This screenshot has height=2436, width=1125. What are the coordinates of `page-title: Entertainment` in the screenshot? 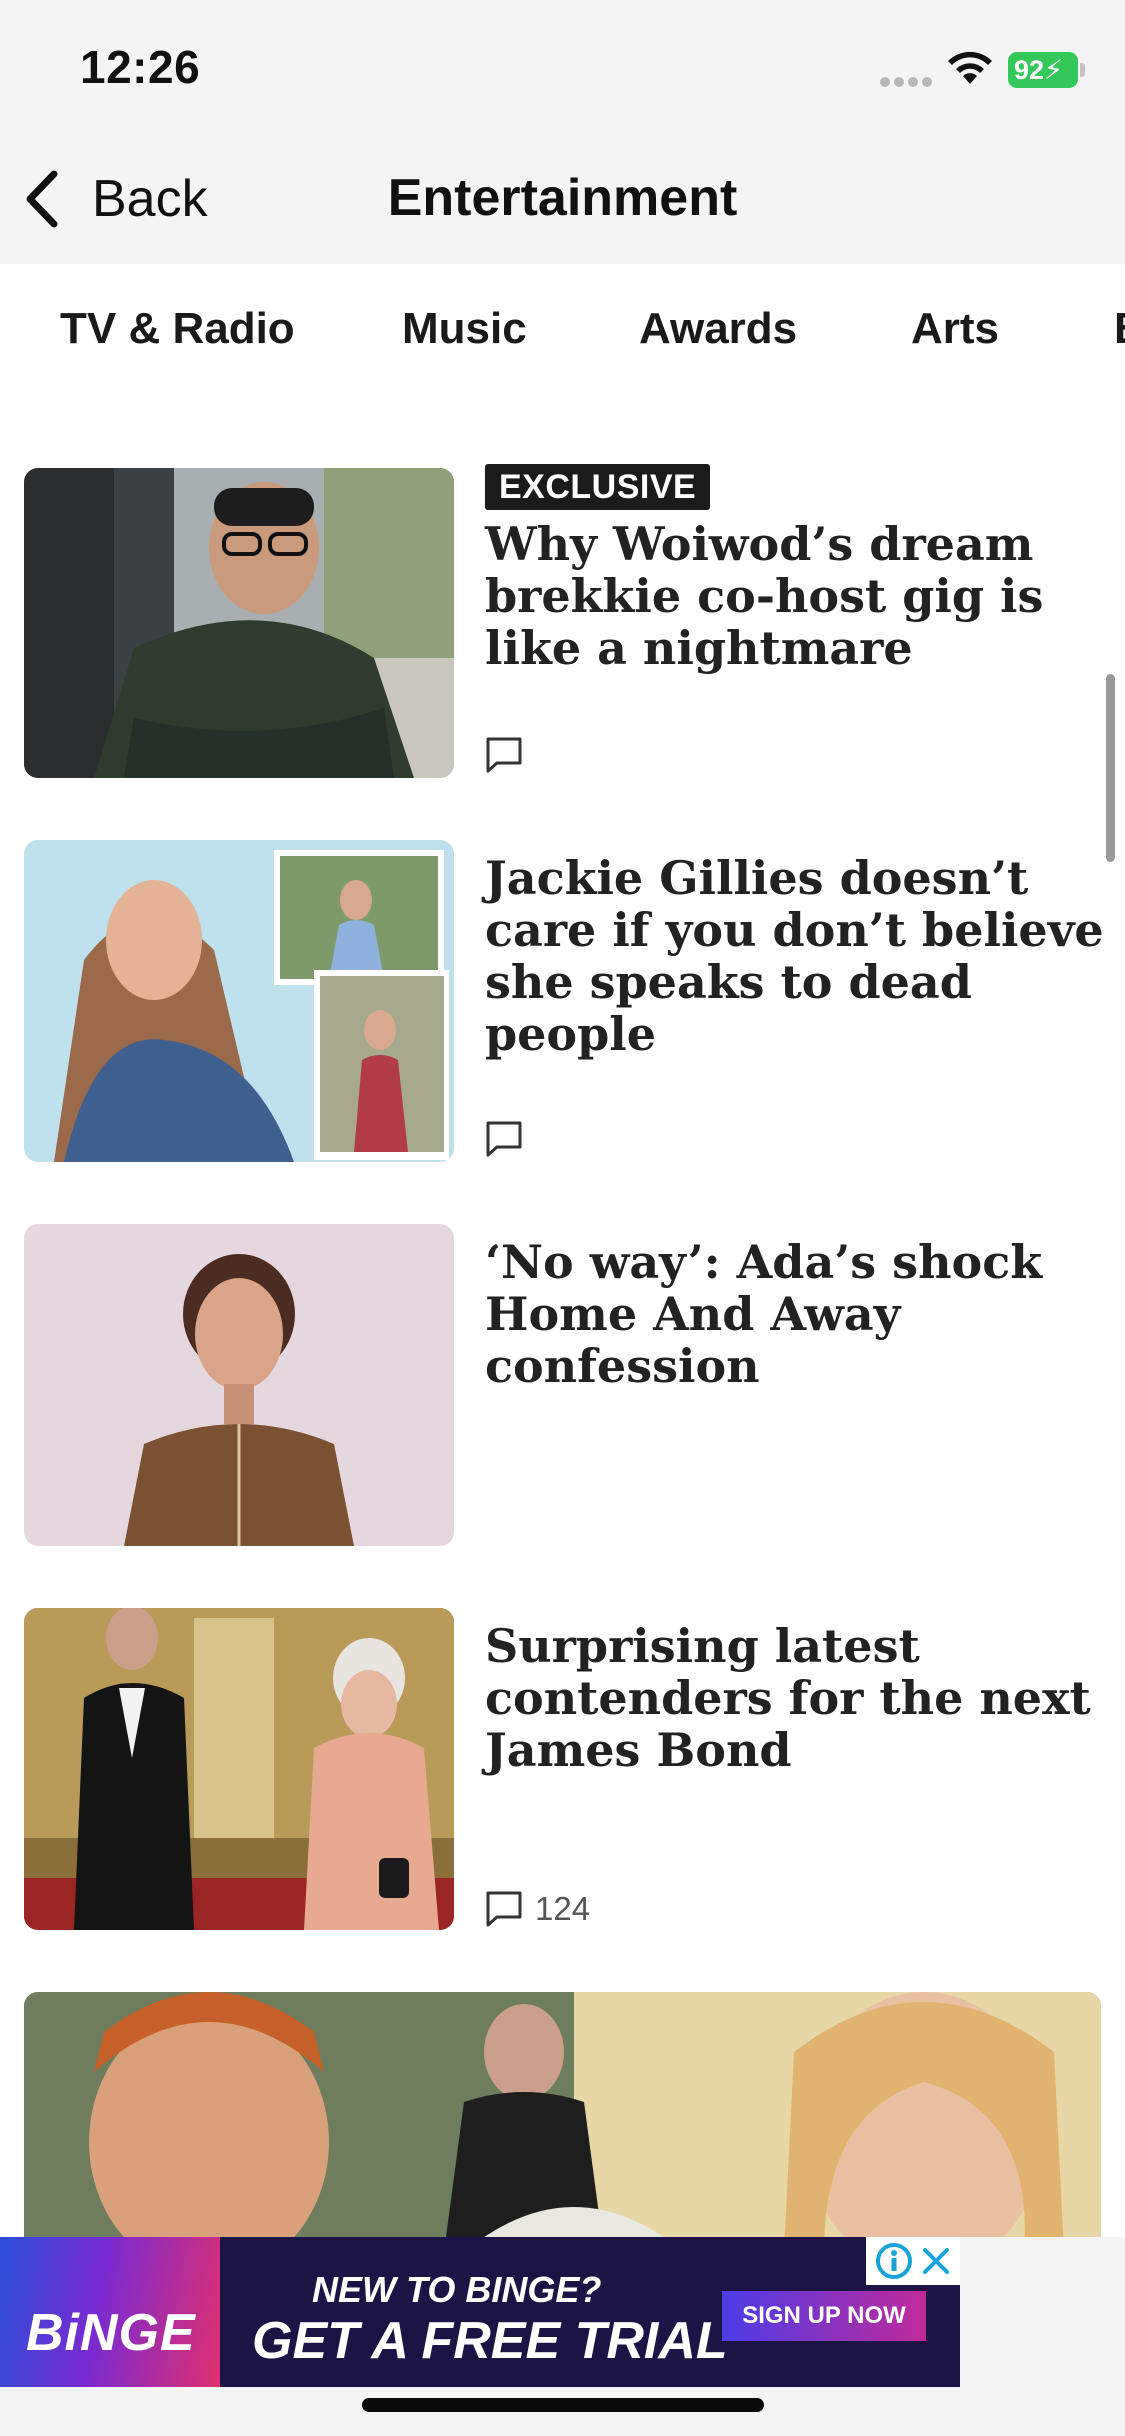 It's located at (562, 198).